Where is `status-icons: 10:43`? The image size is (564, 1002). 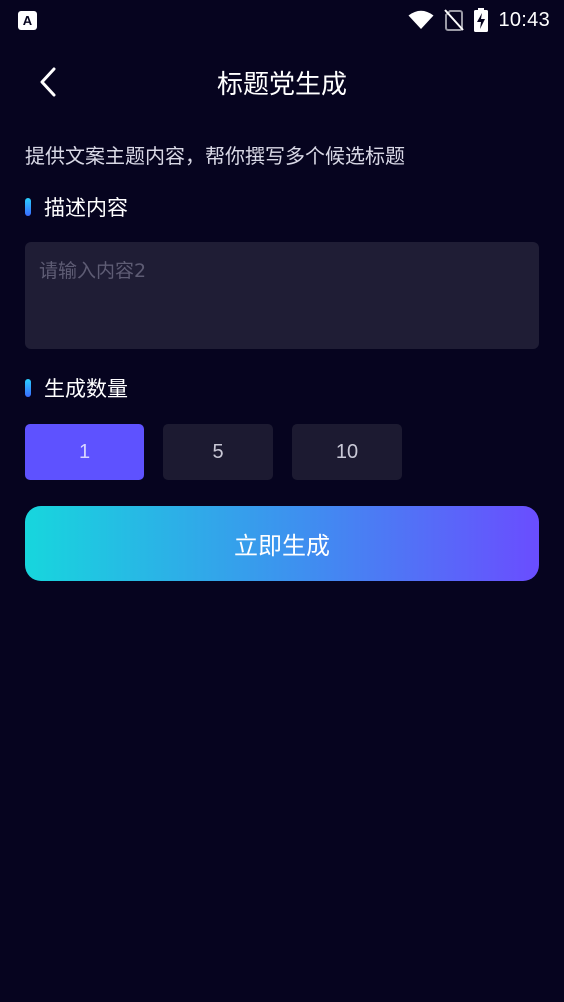
status-icons: 10:43 is located at coordinates (479, 20).